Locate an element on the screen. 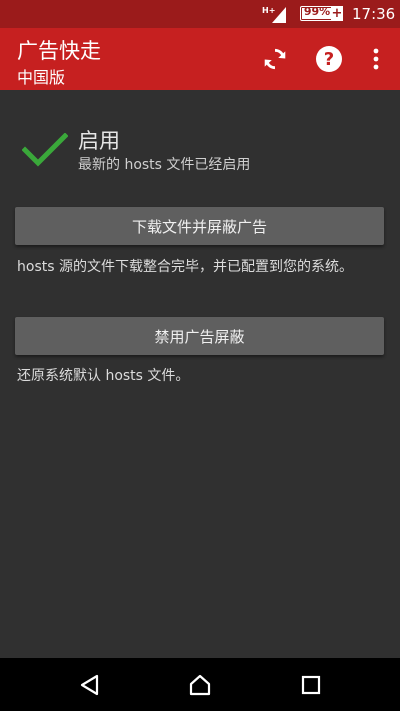 The height and width of the screenshot is (711, 400). help-icon: ? is located at coordinates (329, 59).